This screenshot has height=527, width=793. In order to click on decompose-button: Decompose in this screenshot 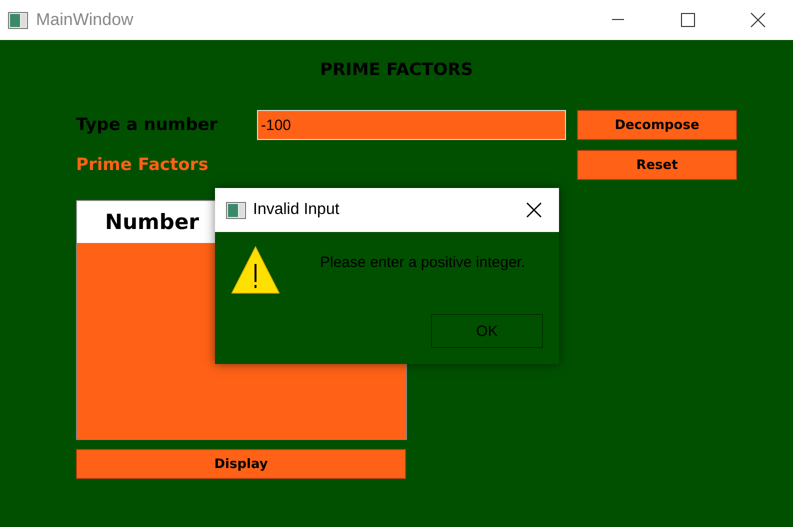, I will do `click(657, 125)`.